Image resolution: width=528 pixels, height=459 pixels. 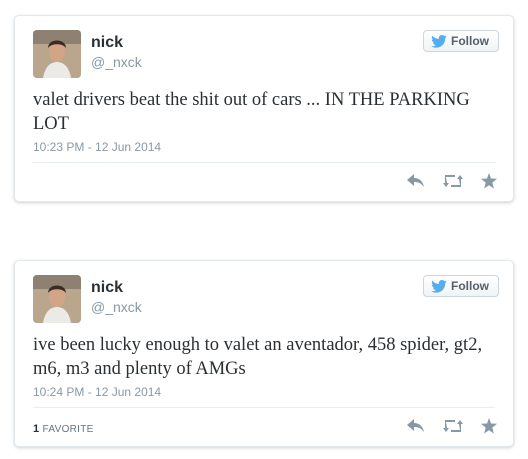 What do you see at coordinates (97, 147) in the screenshot?
I see `tweet-timestamp: 10:23 PM - 12 Jun 2014` at bounding box center [97, 147].